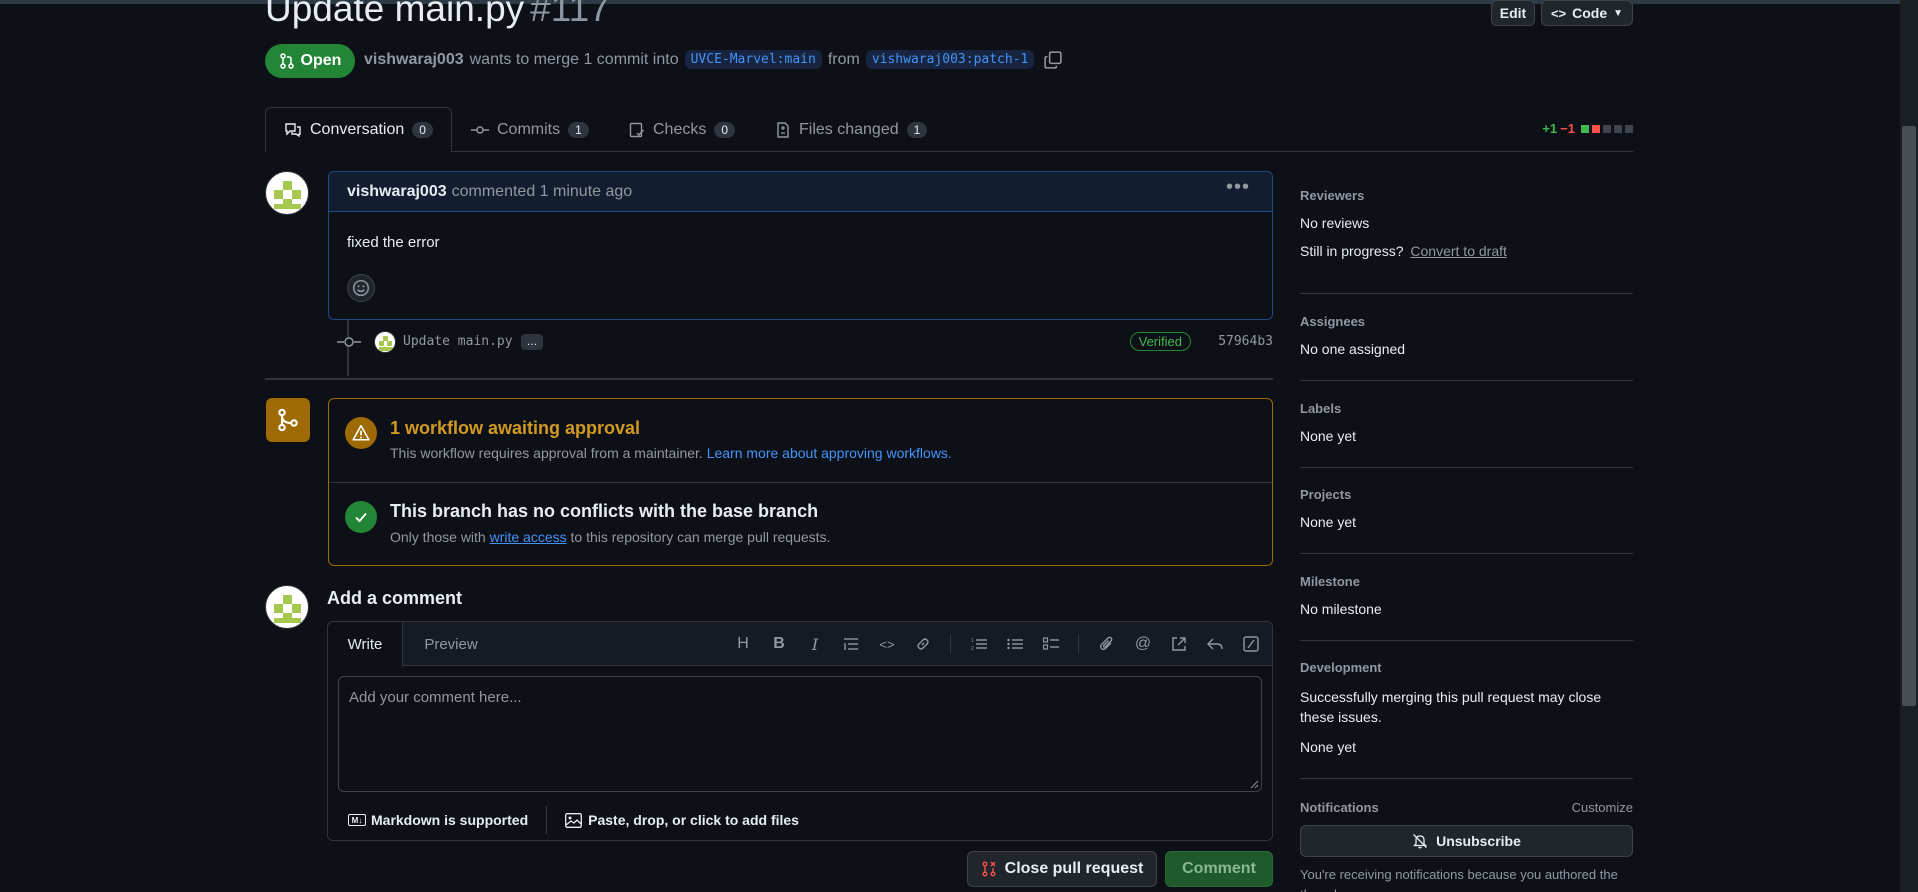 Image resolution: width=1918 pixels, height=892 pixels. I want to click on preview-tab: Preview, so click(451, 644).